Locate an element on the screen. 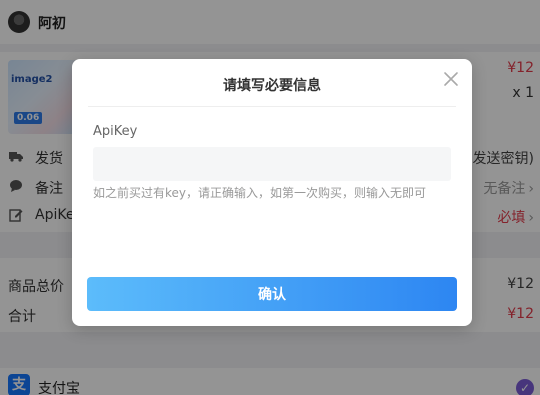 This screenshot has width=540, height=395. apikey-input is located at coordinates (272, 164).